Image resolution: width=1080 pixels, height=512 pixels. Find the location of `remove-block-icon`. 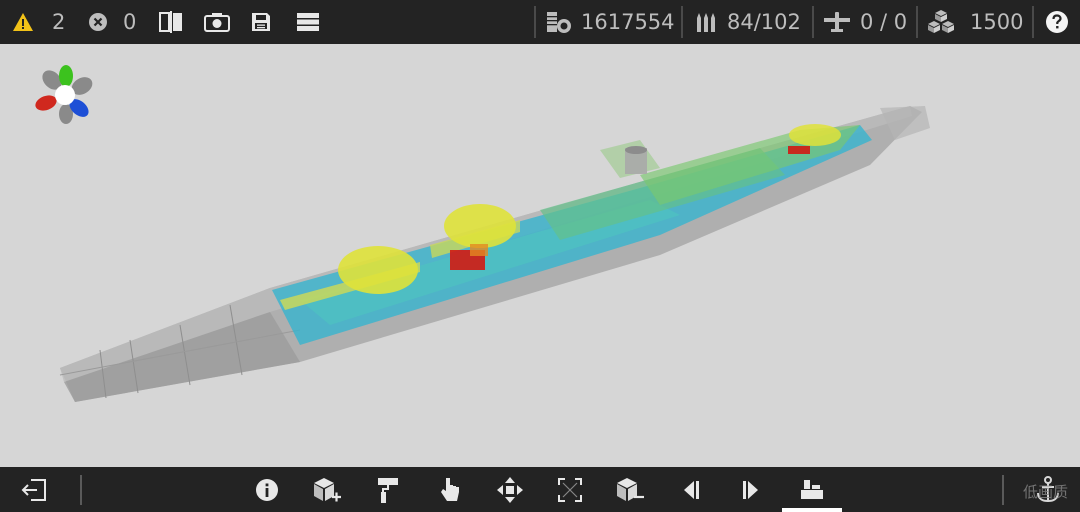

remove-block-icon is located at coordinates (630, 489).